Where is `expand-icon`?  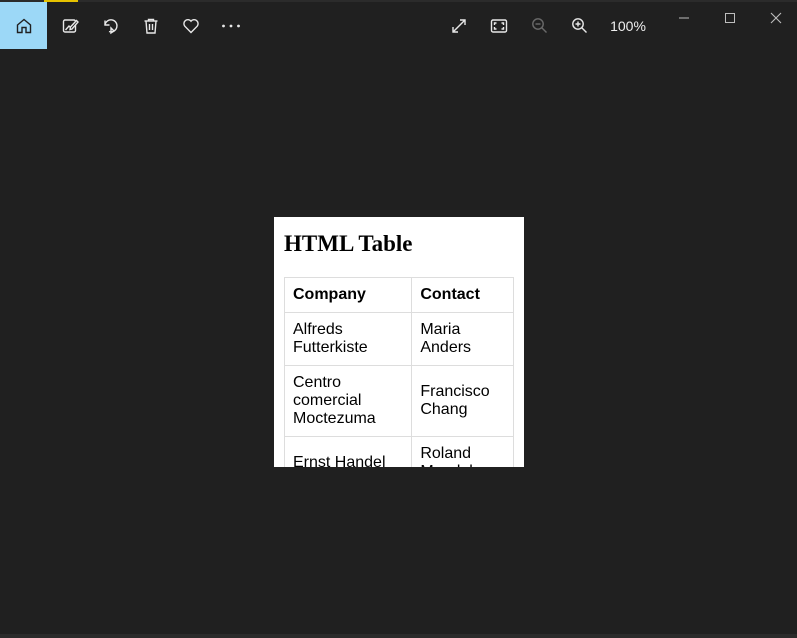
expand-icon is located at coordinates (459, 25).